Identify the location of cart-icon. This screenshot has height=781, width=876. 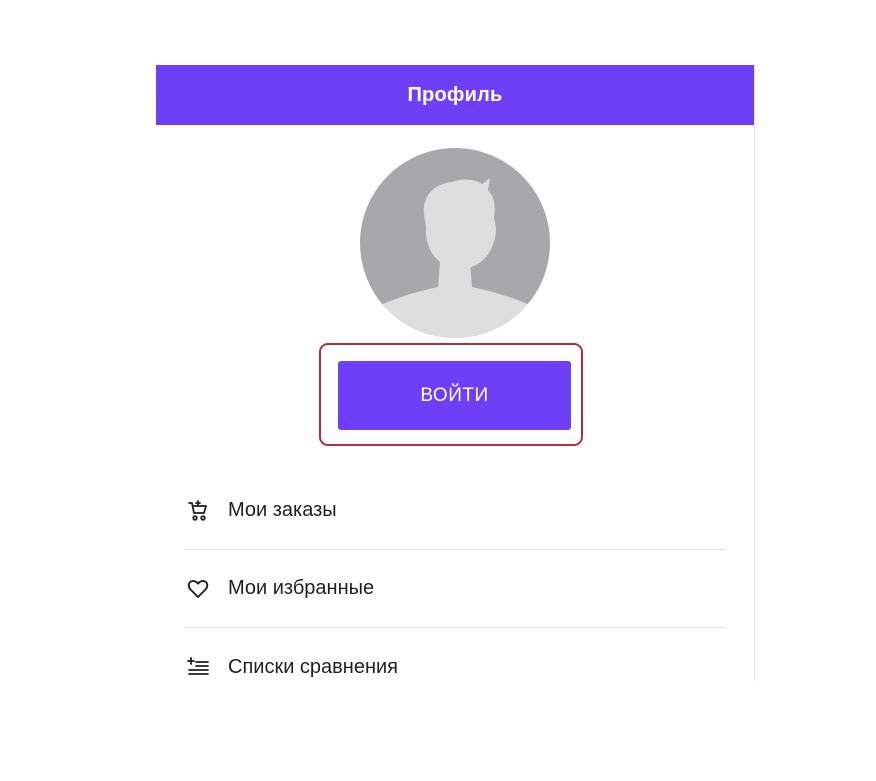
(198, 511).